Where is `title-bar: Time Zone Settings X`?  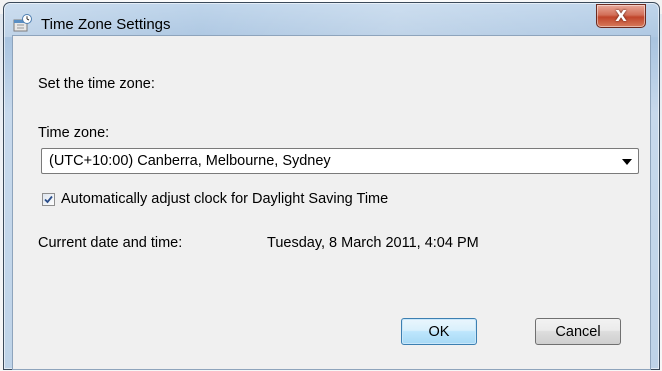
title-bar: Time Zone Settings X is located at coordinates (331, 20).